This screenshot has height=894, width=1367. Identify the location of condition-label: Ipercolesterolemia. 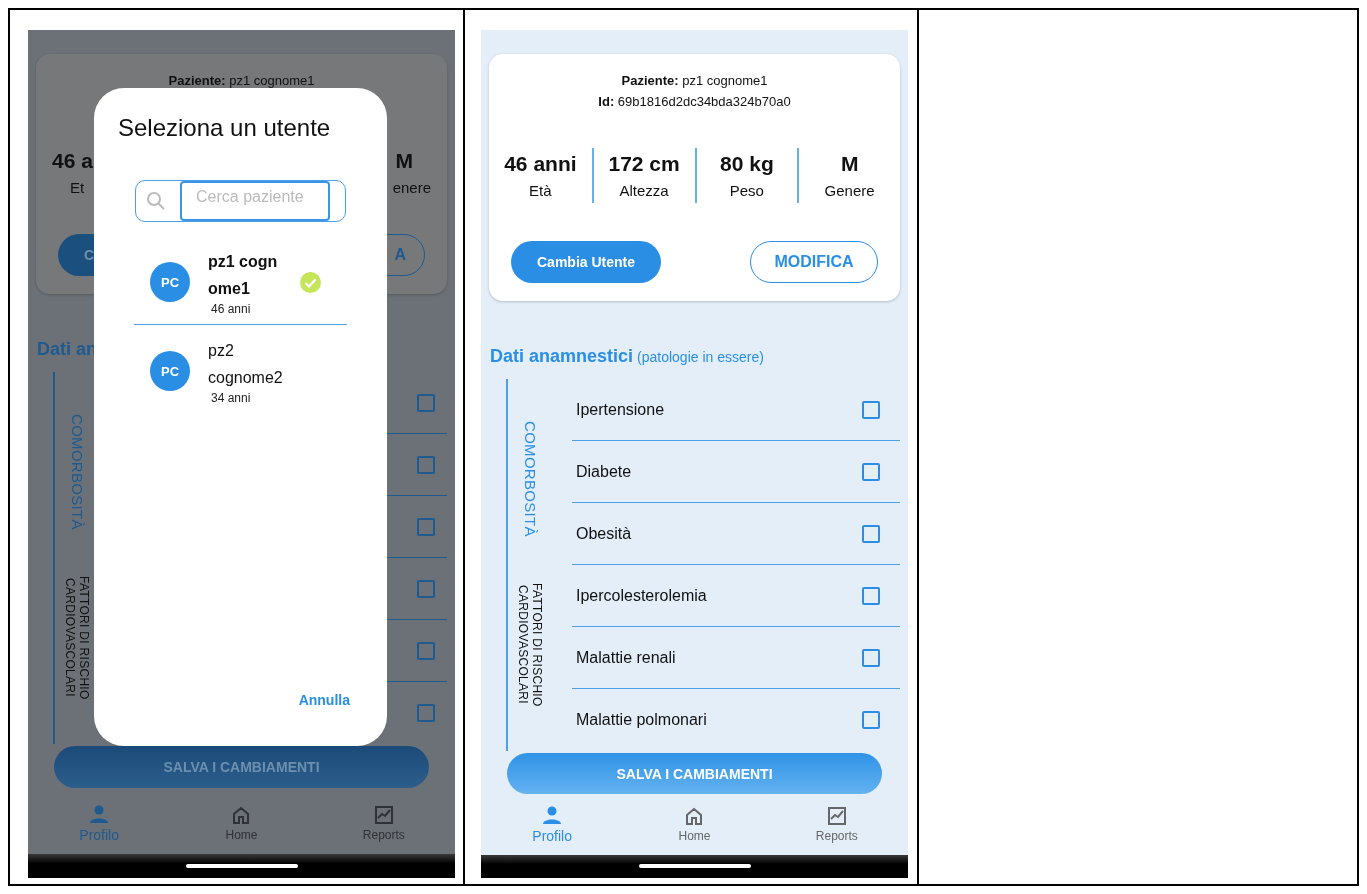
(641, 595).